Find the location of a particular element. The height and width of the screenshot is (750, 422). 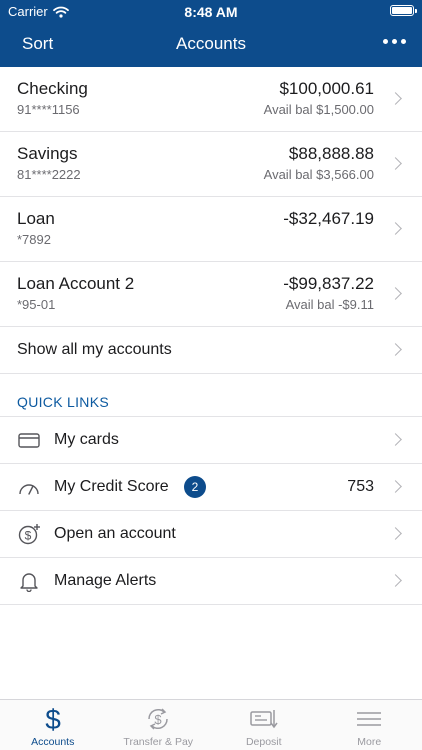

gauge-icon is located at coordinates (29, 489).